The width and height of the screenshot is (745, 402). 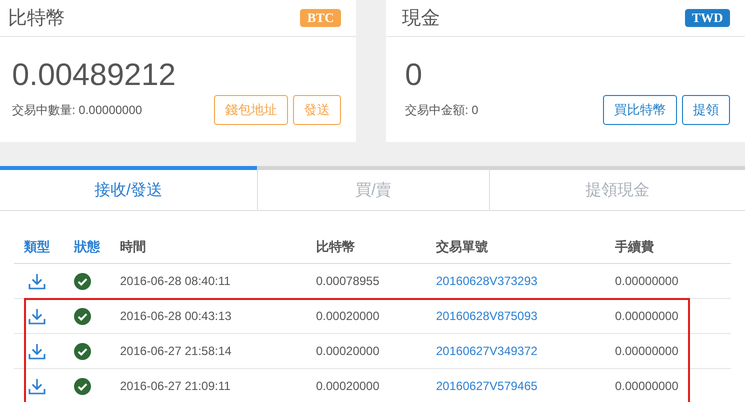 I want to click on balance-amount: 0, so click(x=414, y=75).